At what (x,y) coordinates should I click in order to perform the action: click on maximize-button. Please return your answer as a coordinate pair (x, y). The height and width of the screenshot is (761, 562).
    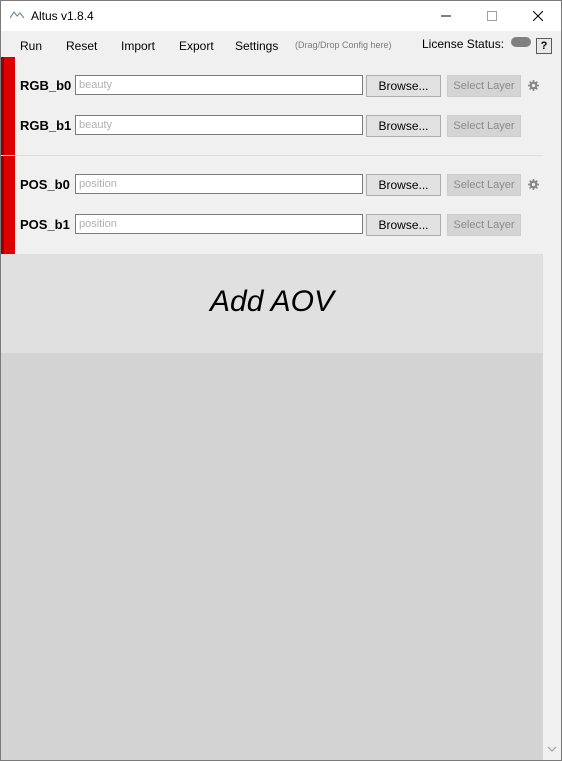
    Looking at the image, I should click on (492, 16).